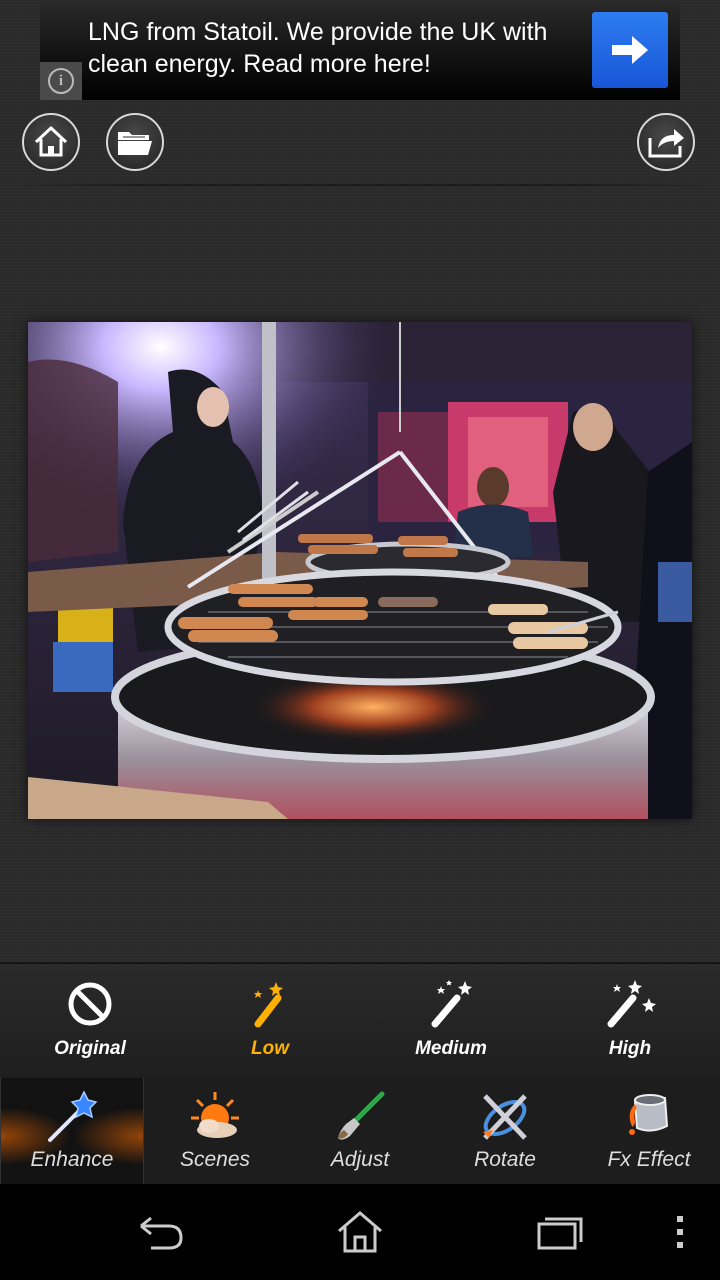  What do you see at coordinates (90, 1004) in the screenshot?
I see `no-icon` at bounding box center [90, 1004].